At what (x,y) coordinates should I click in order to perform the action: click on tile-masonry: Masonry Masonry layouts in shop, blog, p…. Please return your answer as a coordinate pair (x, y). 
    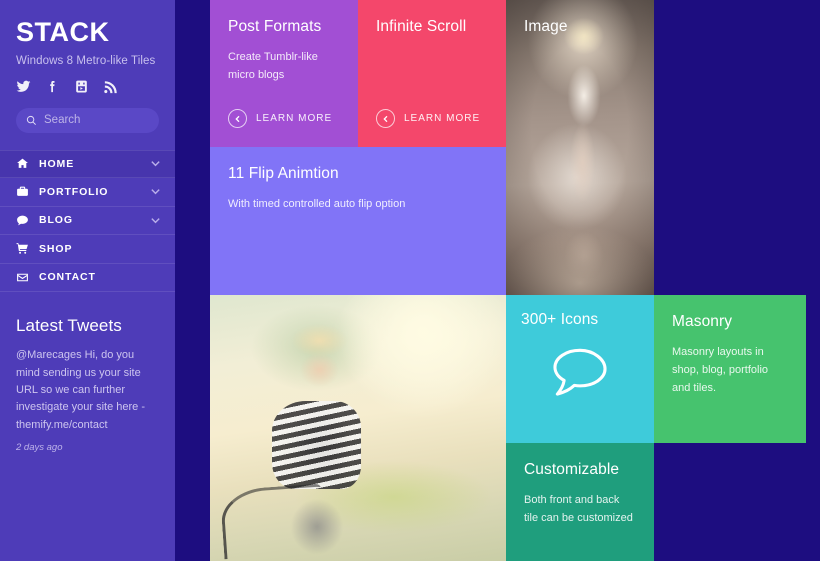
    Looking at the image, I should click on (730, 369).